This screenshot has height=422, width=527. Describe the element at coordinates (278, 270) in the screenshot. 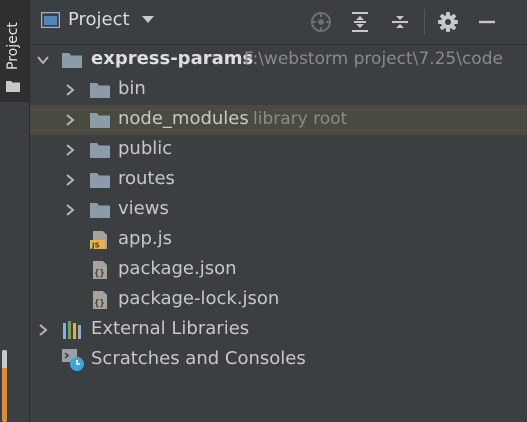

I see `tree-file-package-json: {} package.json` at that location.